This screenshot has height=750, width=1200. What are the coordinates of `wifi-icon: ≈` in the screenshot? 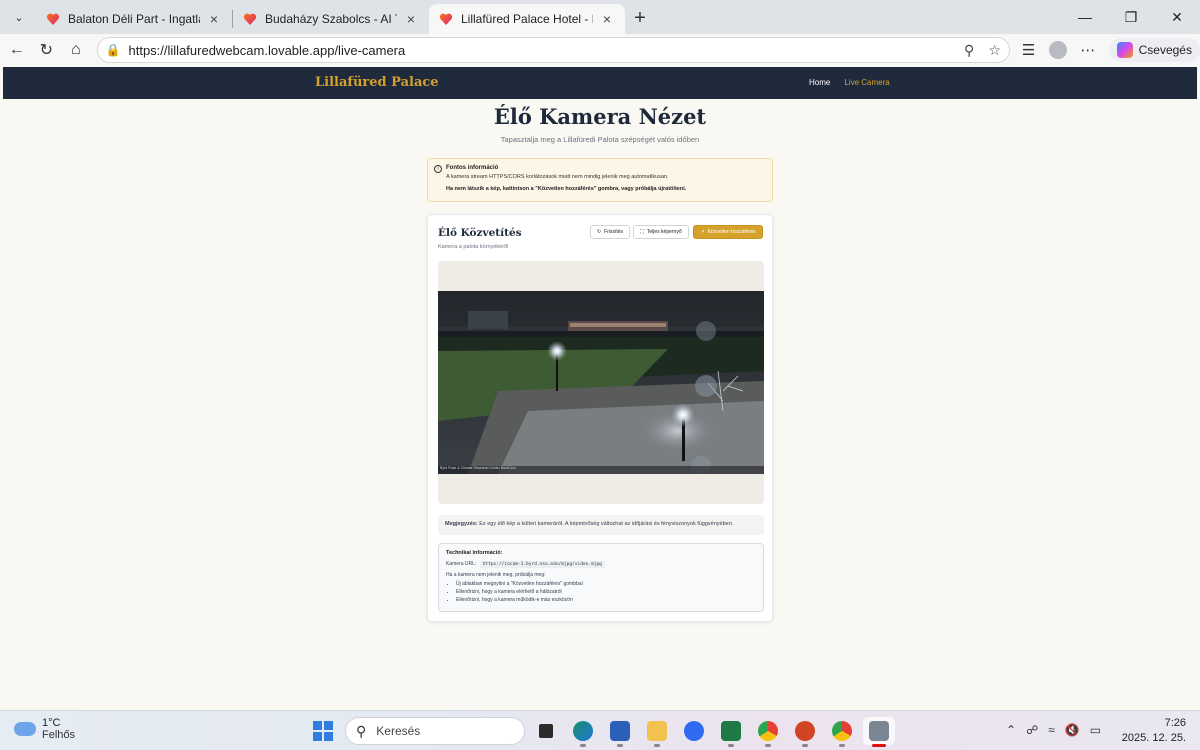 It's located at (1051, 730).